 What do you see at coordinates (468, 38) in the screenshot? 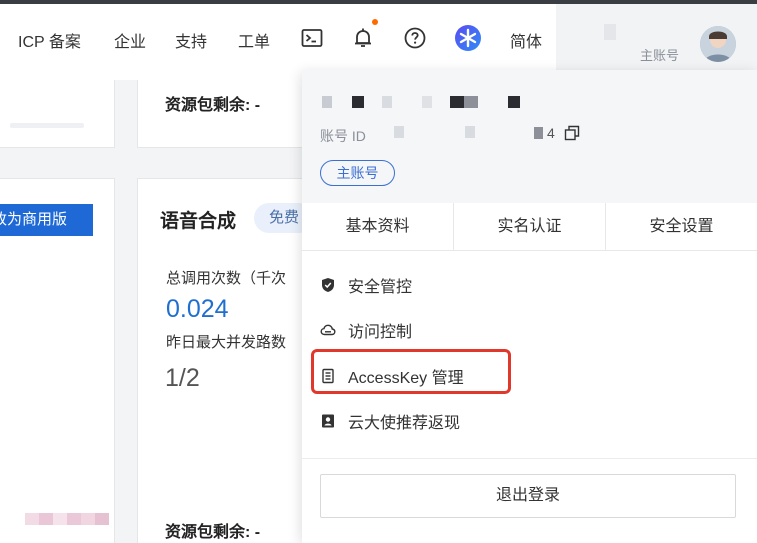
I see `ai-assistant-icon` at bounding box center [468, 38].